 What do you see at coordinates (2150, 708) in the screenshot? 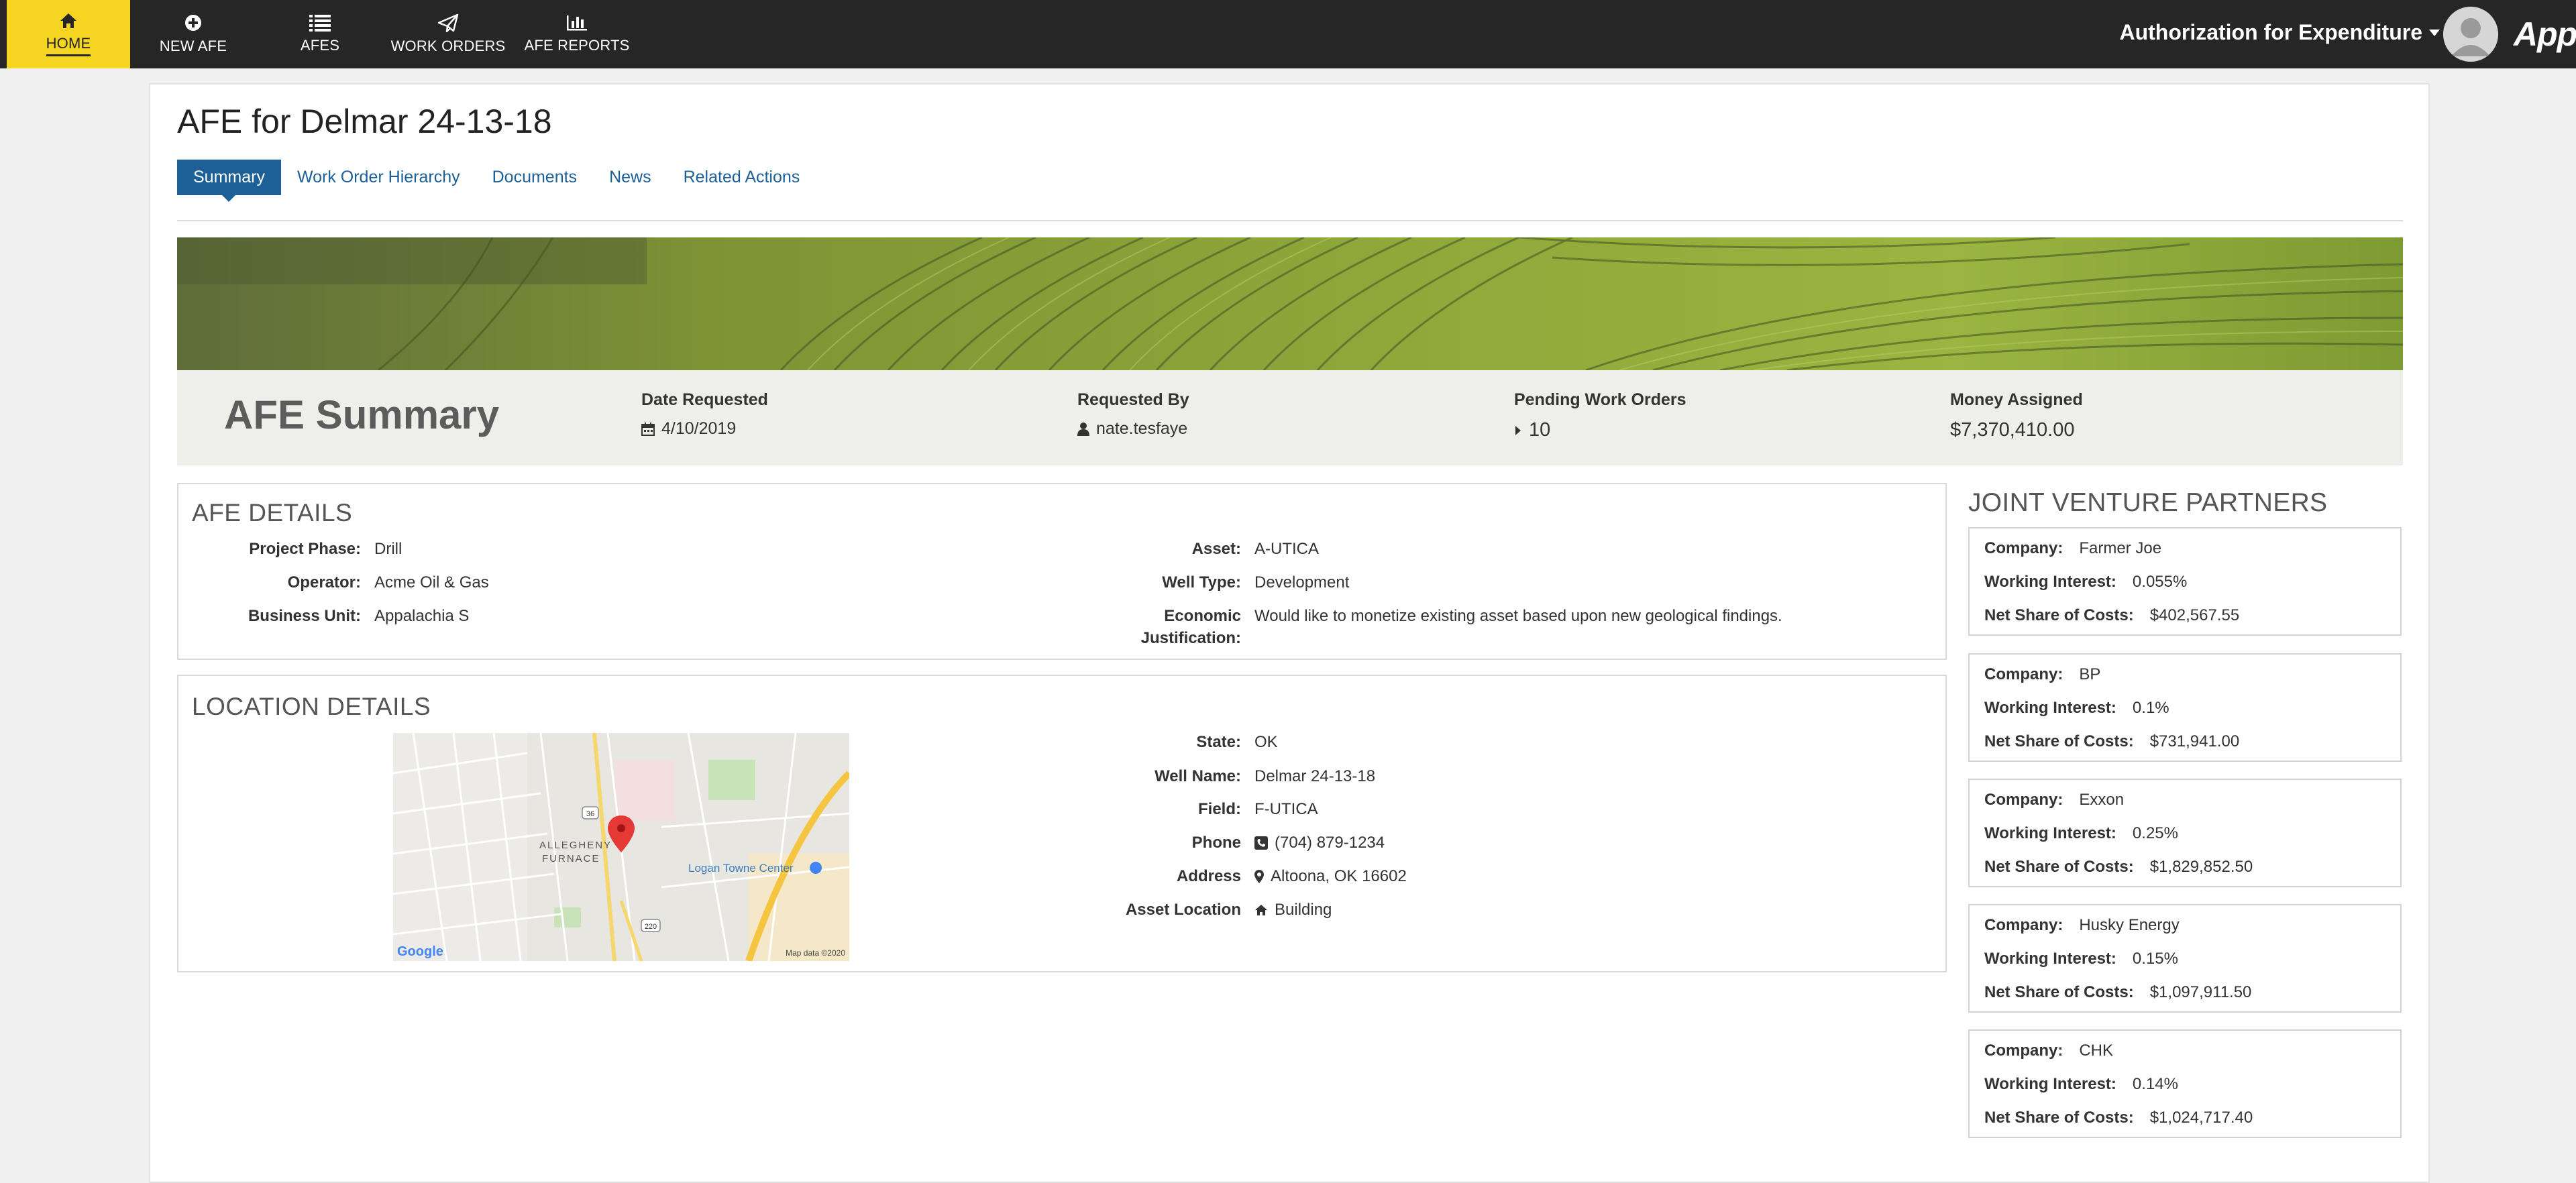
I see `working-interest-value: 0.1%` at bounding box center [2150, 708].